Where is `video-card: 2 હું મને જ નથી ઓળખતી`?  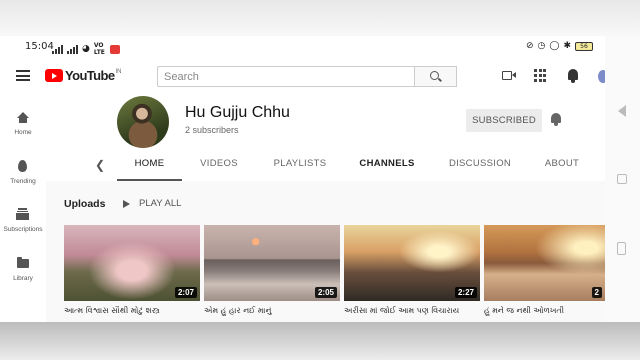 video-card: 2 હું મને જ નથી ઓળખતી is located at coordinates (544, 270).